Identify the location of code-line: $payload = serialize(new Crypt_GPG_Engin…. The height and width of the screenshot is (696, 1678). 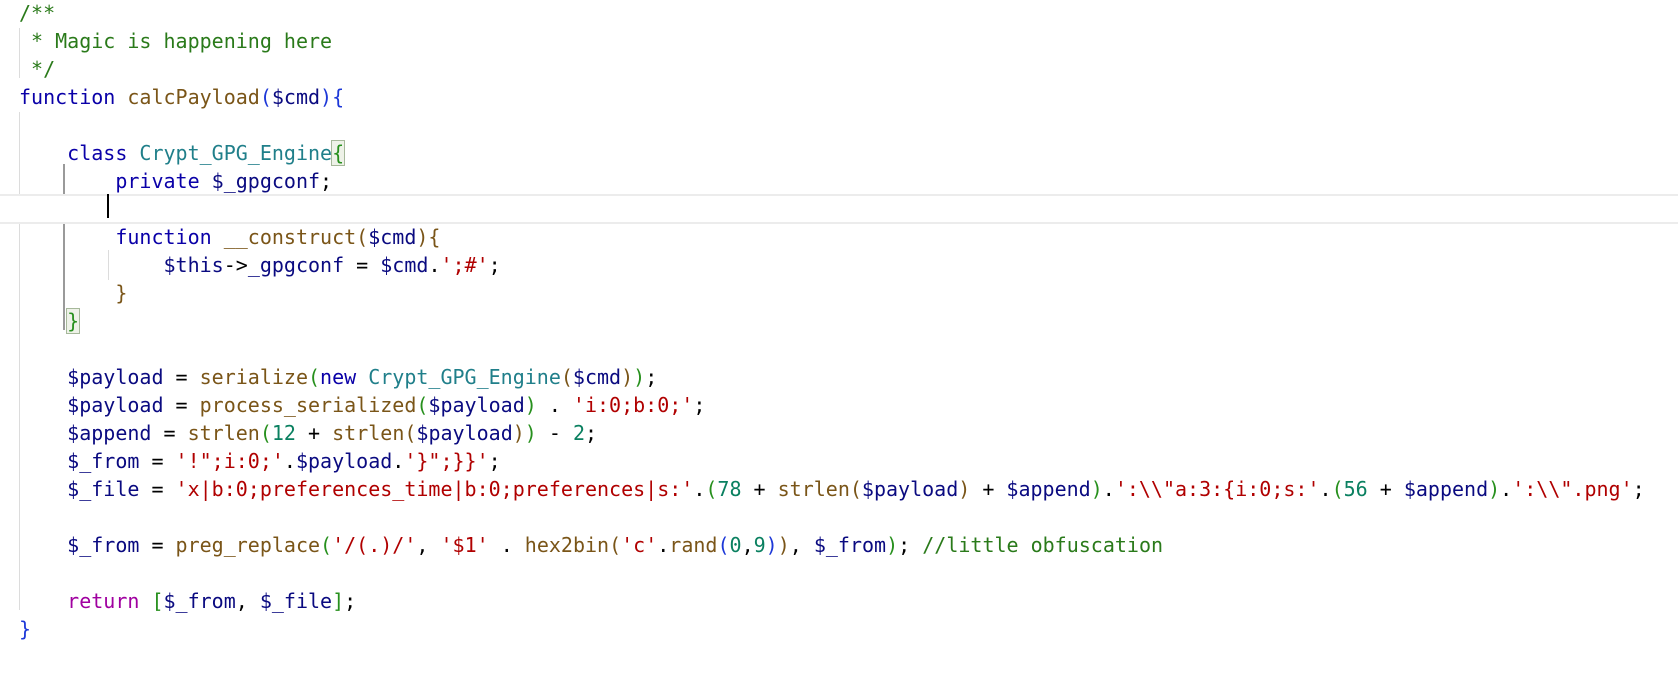
(839, 377).